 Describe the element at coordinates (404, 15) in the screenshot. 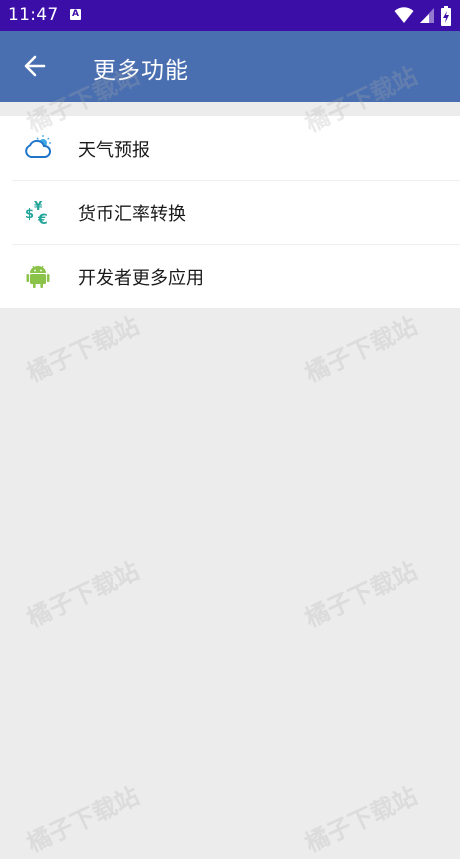

I see `wifi-icon` at that location.